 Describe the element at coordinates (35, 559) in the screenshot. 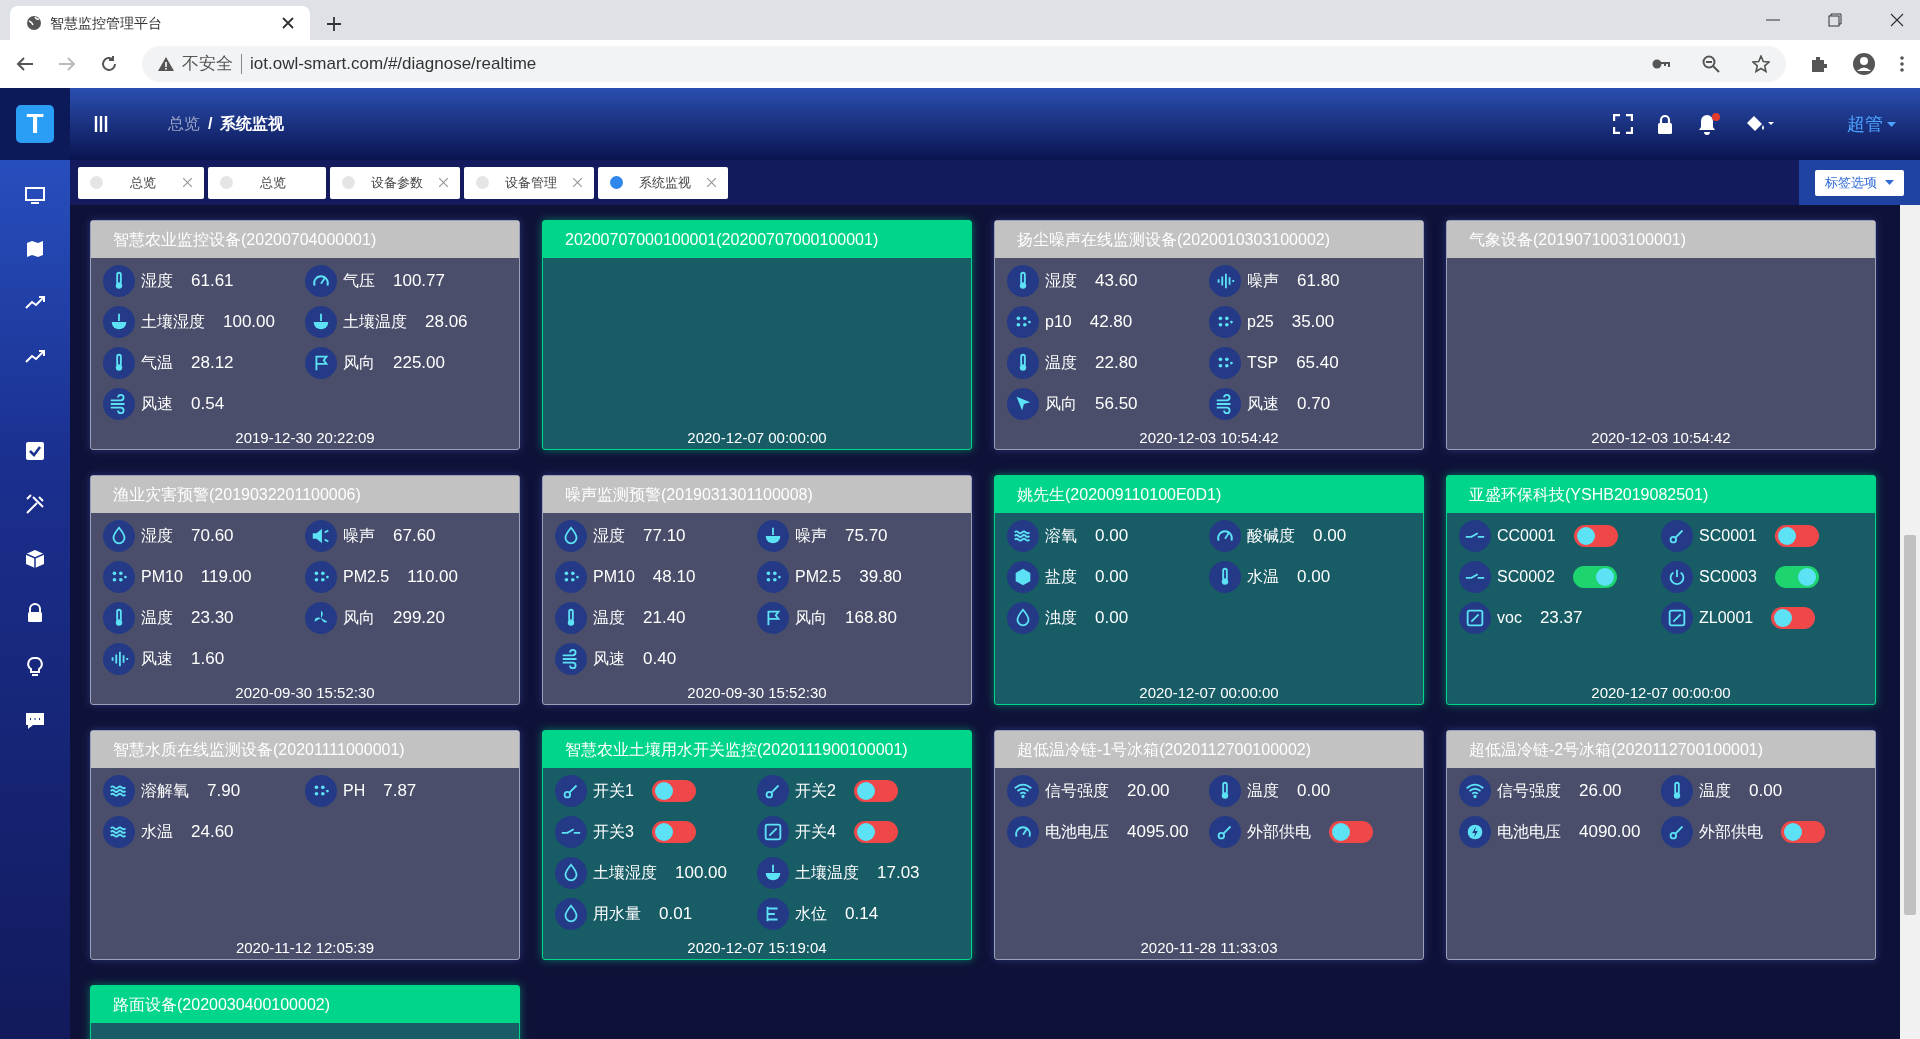

I see `cube-icon` at that location.